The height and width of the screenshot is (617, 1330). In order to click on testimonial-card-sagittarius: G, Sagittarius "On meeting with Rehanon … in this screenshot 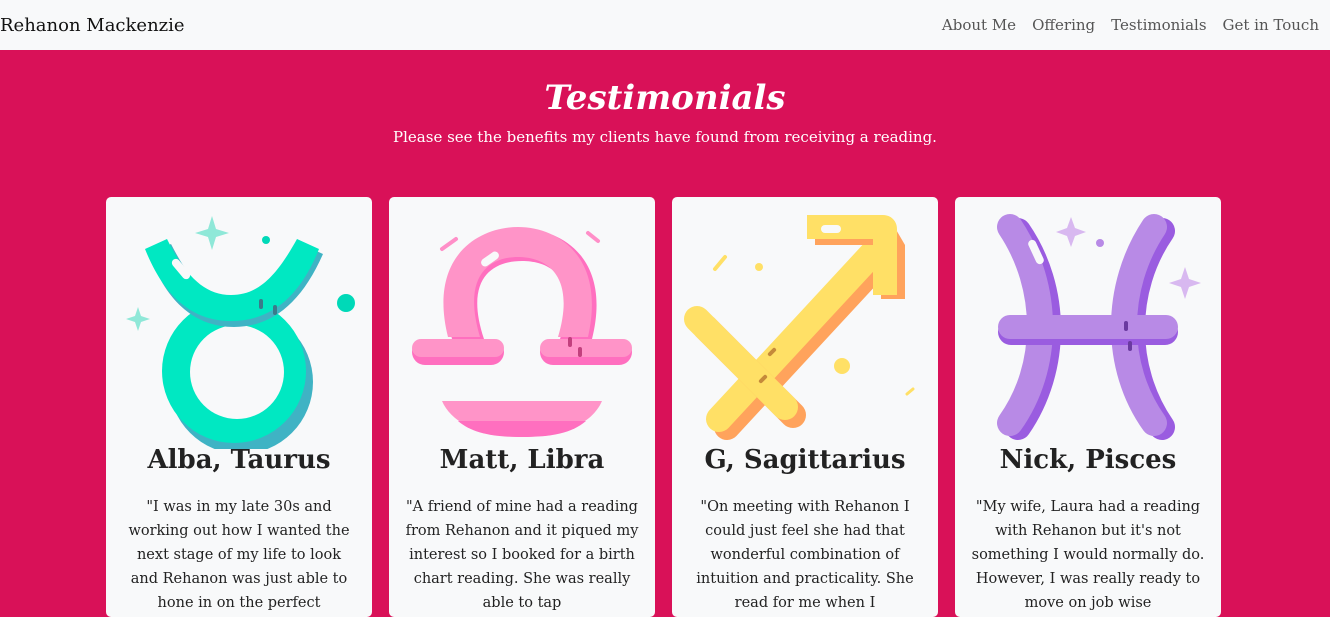, I will do `click(805, 407)`.